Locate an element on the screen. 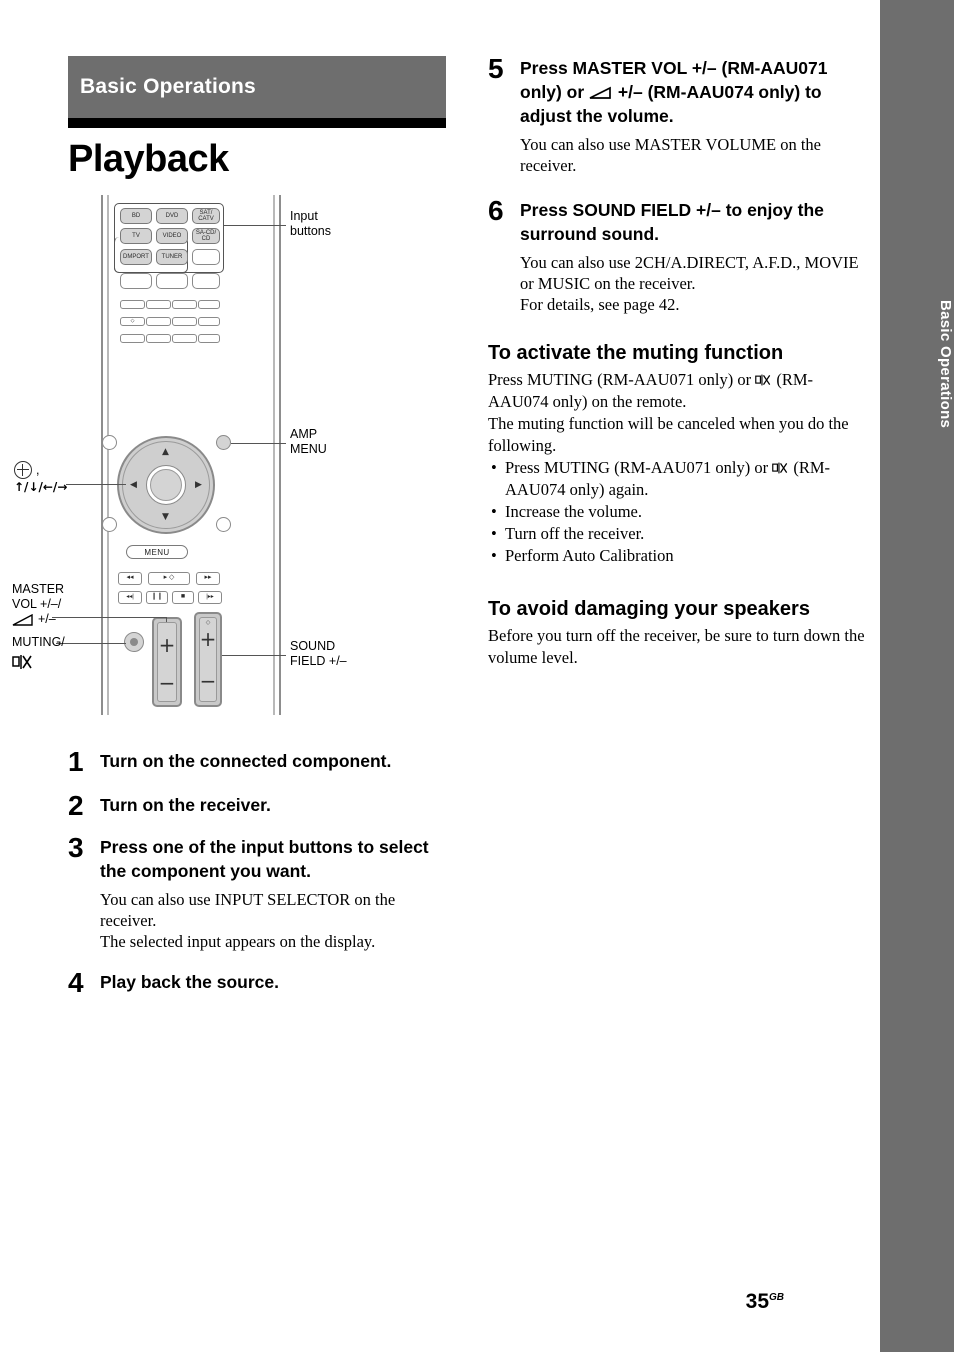 The height and width of the screenshot is (1352, 954). remote-play-button: ▸ ◇ is located at coordinates (169, 578).